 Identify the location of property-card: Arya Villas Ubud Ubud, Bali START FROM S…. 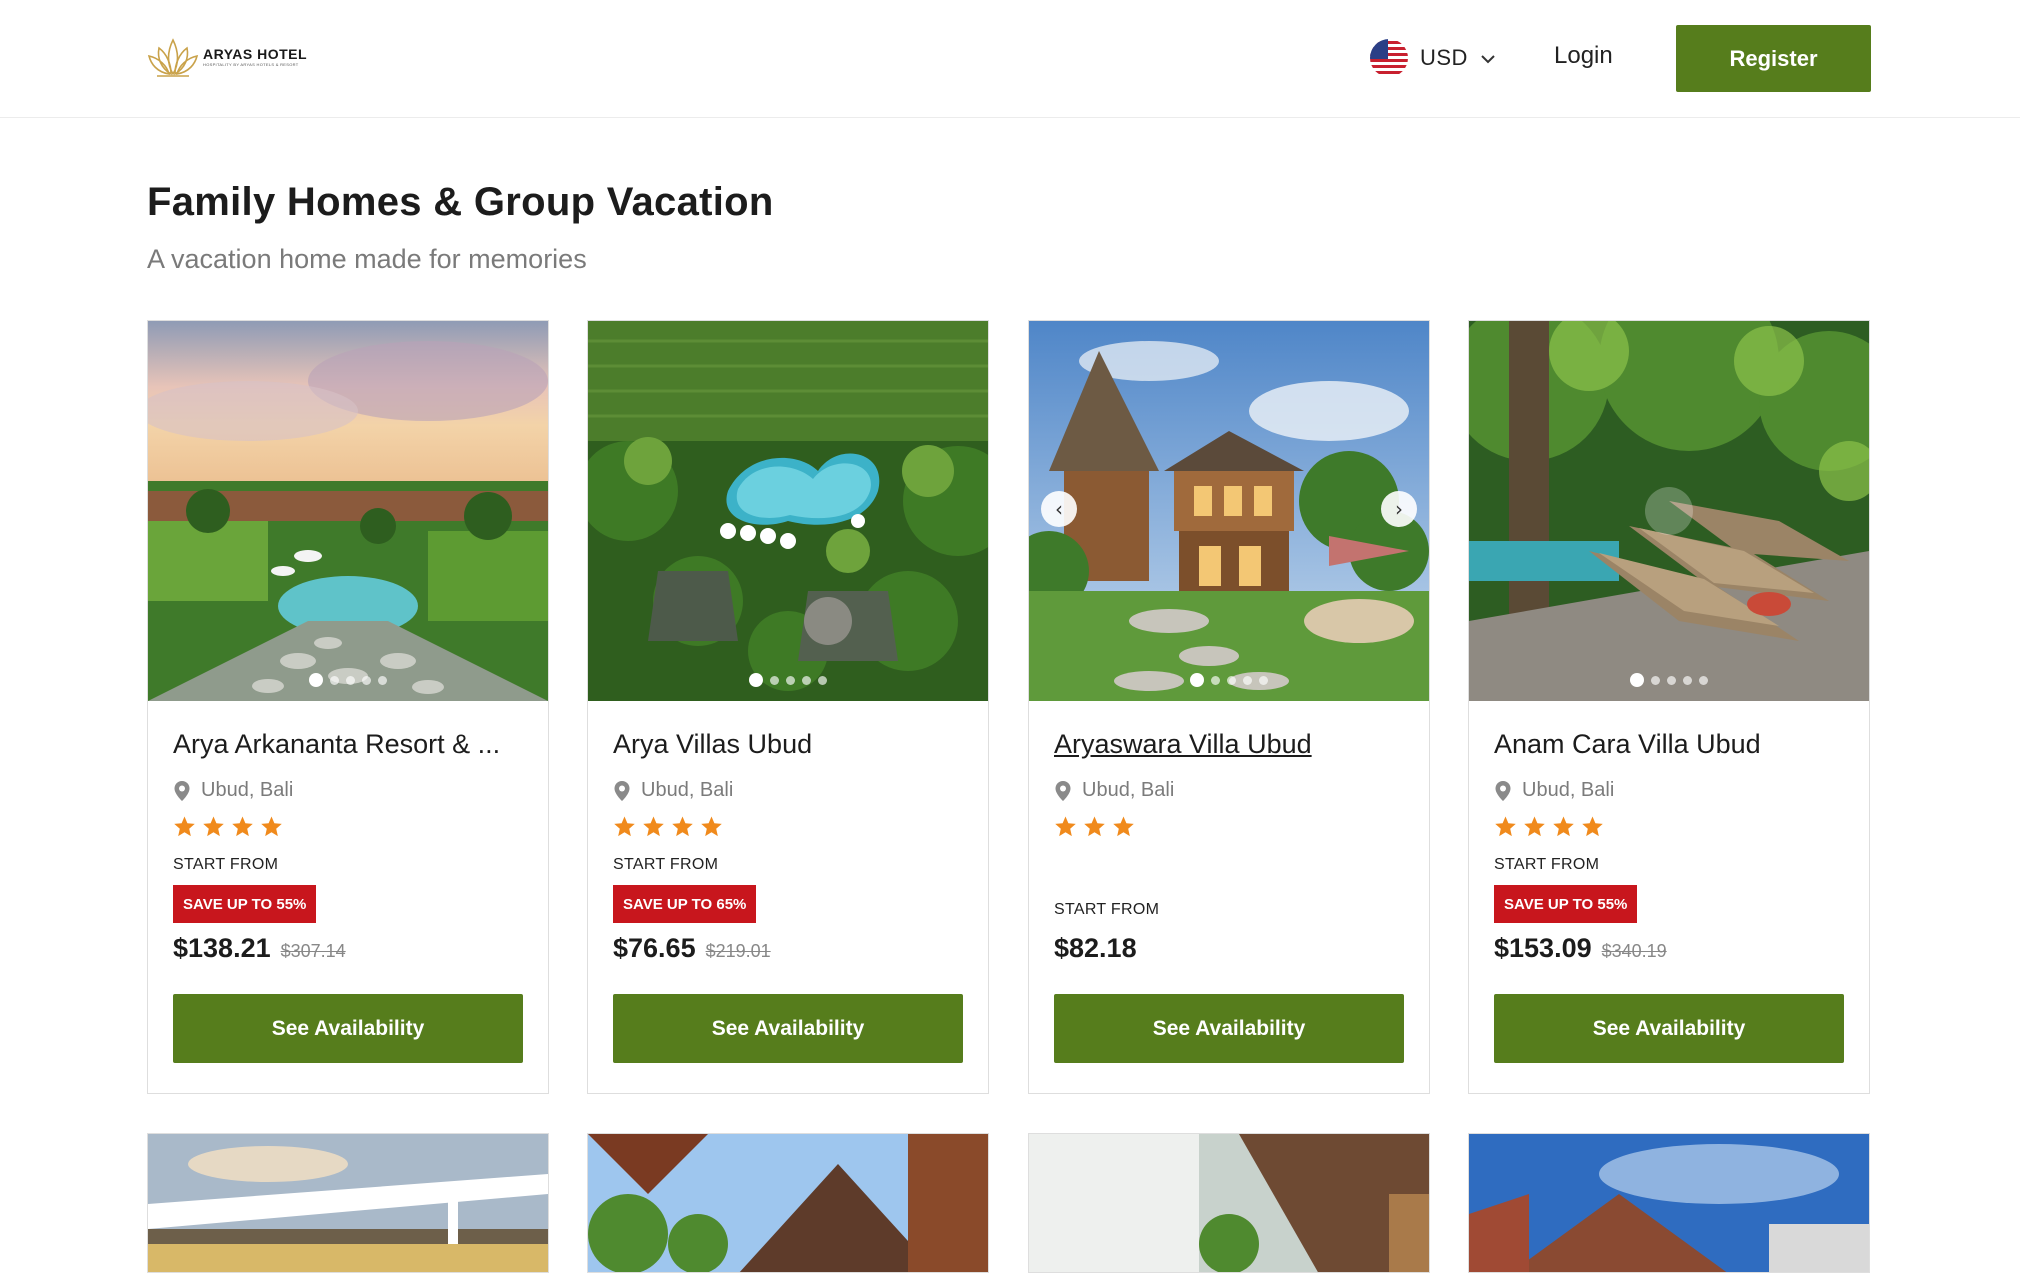
(788, 707).